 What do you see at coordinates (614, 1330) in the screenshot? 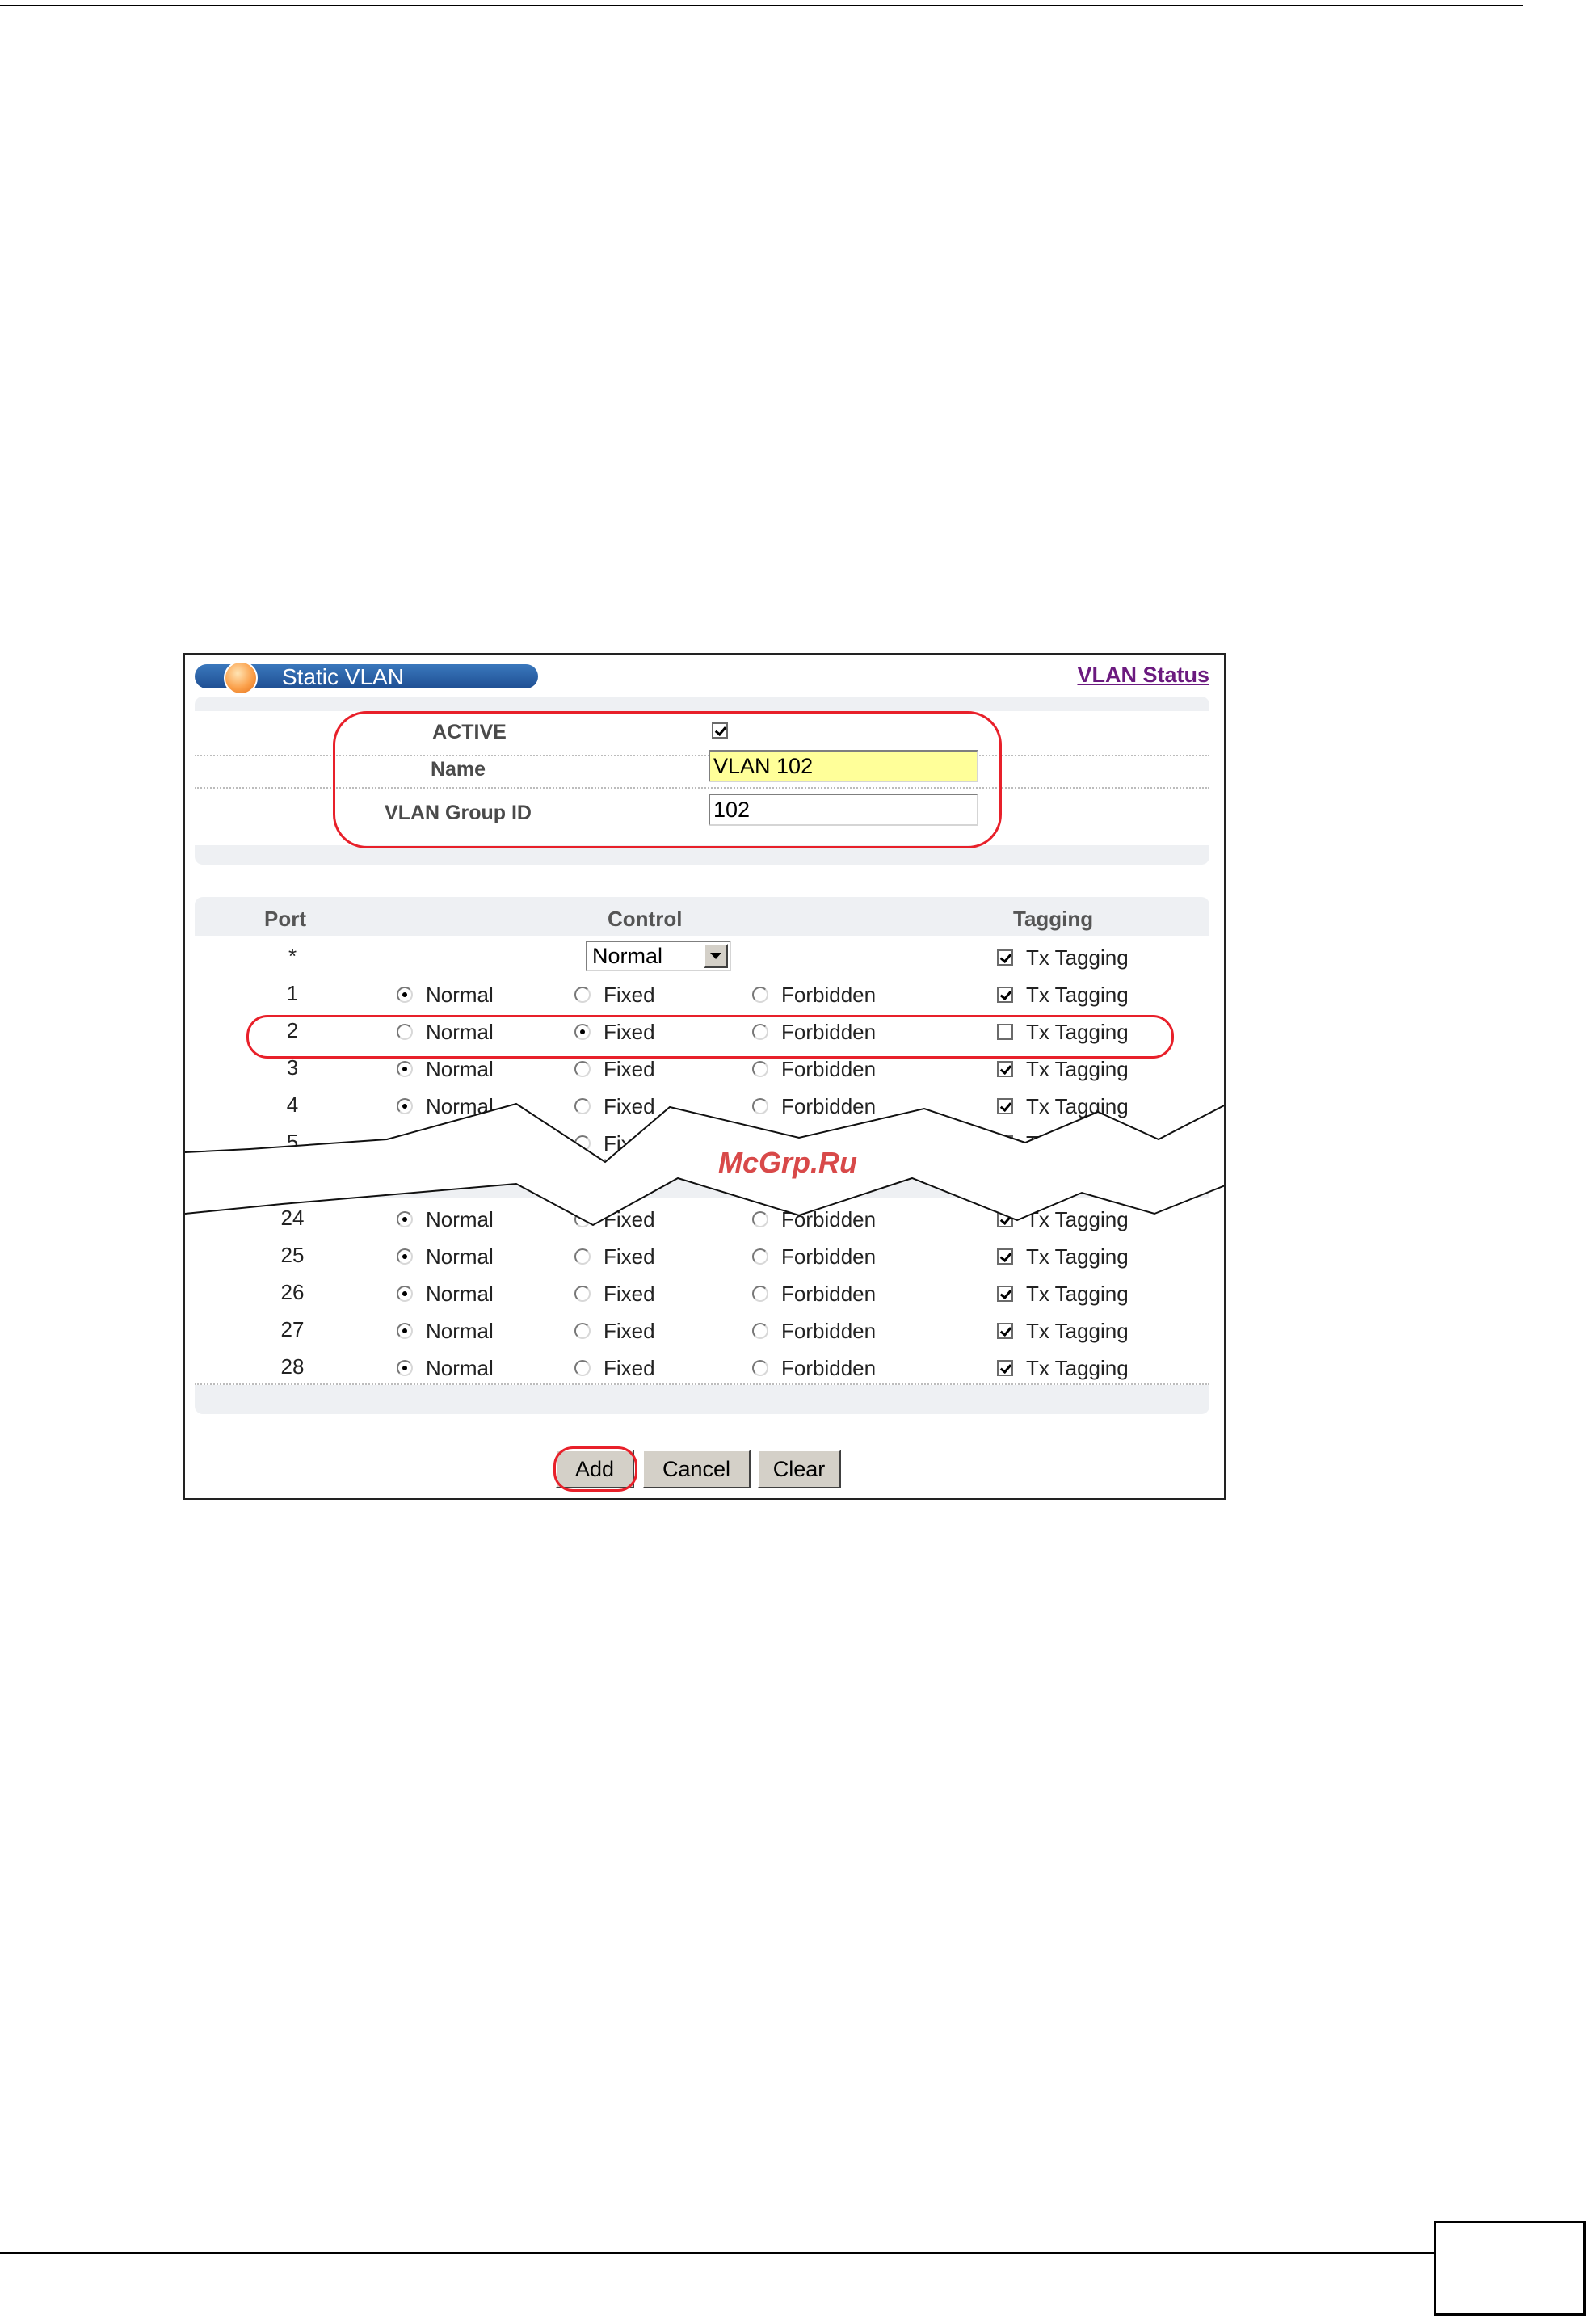
I see `fixed-option: Fixed` at bounding box center [614, 1330].